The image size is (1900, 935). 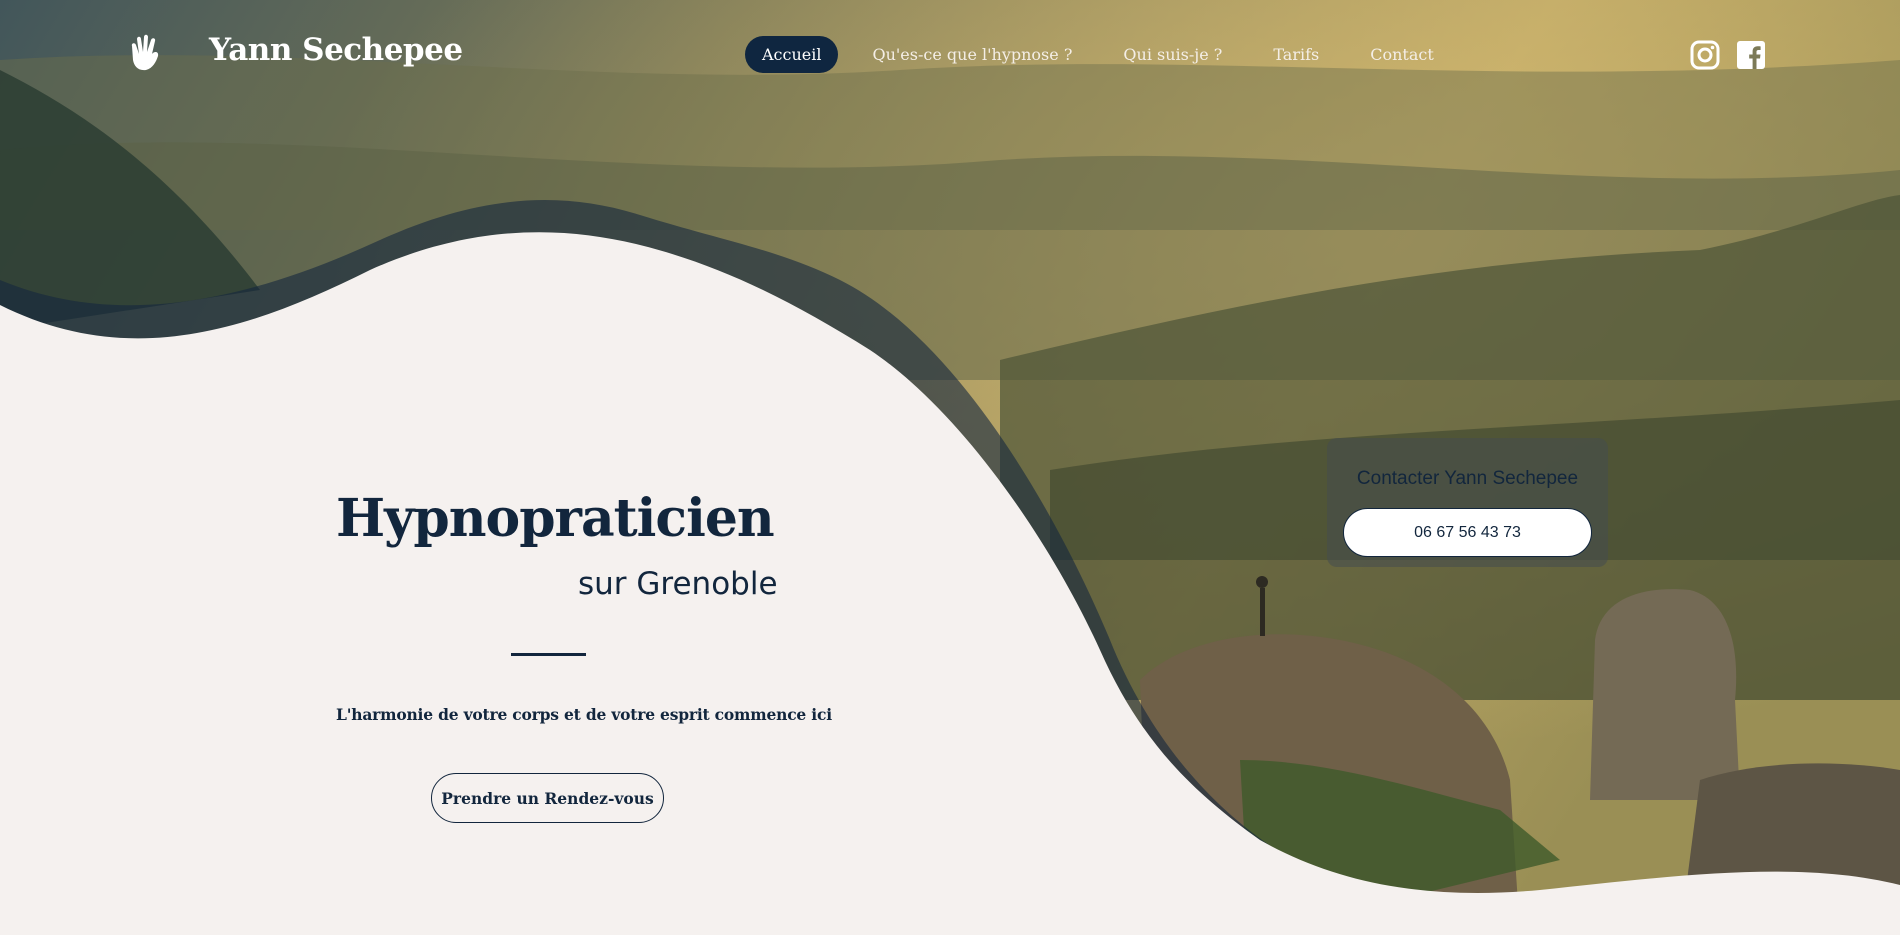 What do you see at coordinates (678, 584) in the screenshot?
I see `hero-subtitle: sur Grenoble` at bounding box center [678, 584].